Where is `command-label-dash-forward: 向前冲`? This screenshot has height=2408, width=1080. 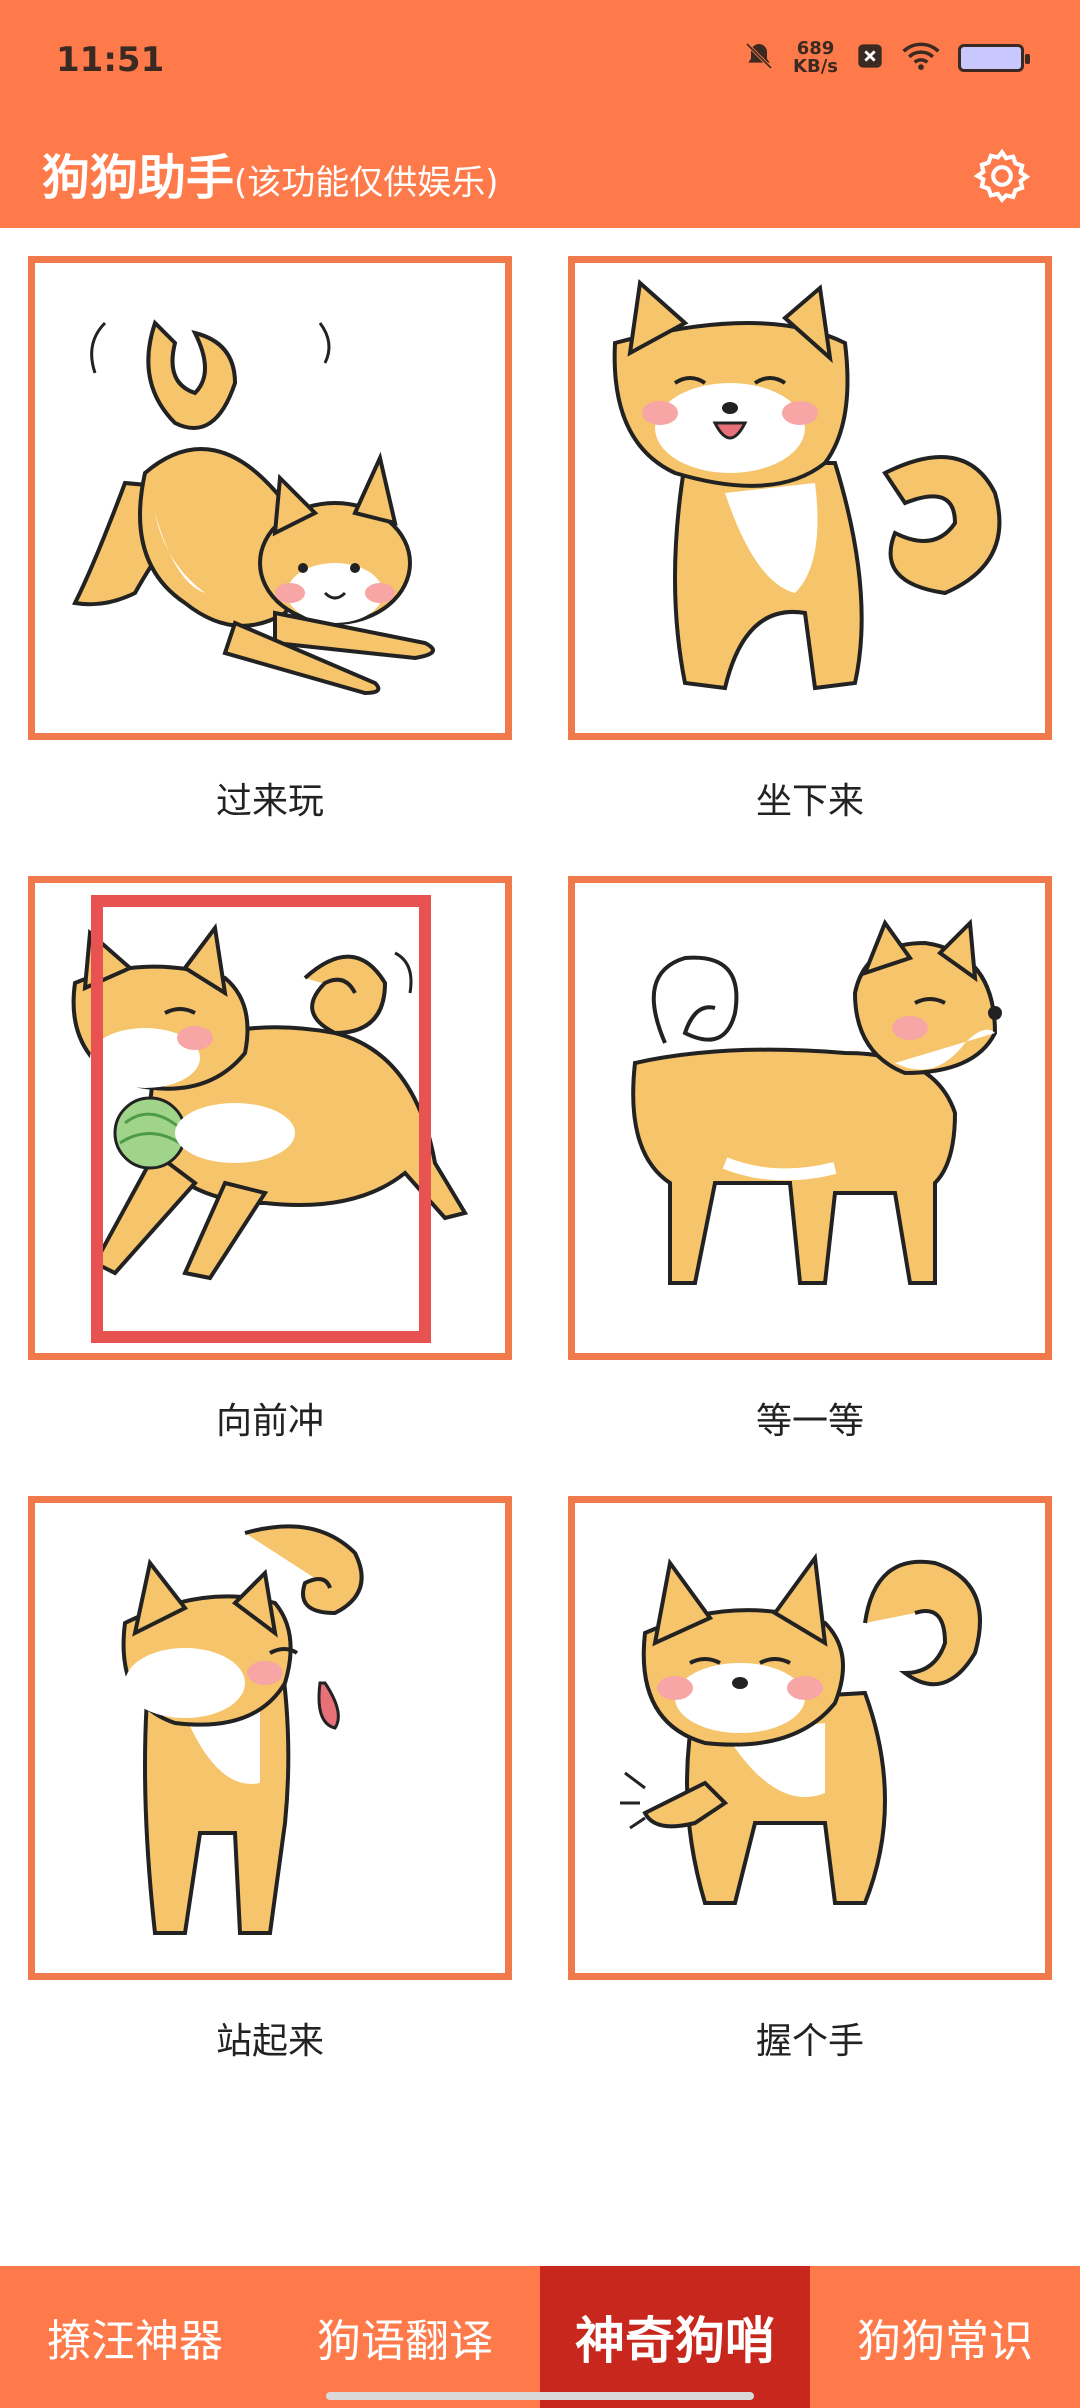
command-label-dash-forward: 向前冲 is located at coordinates (269, 1421).